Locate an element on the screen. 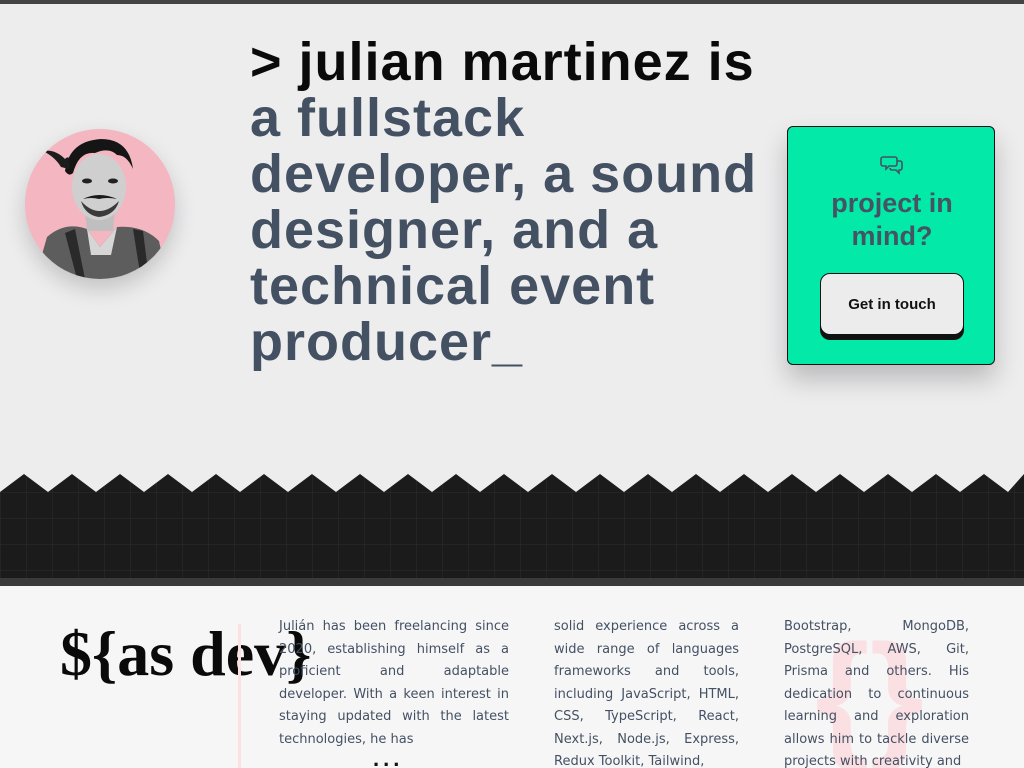 The height and width of the screenshot is (768, 1024). about-heading: ${as dev} is located at coordinates (186, 653).